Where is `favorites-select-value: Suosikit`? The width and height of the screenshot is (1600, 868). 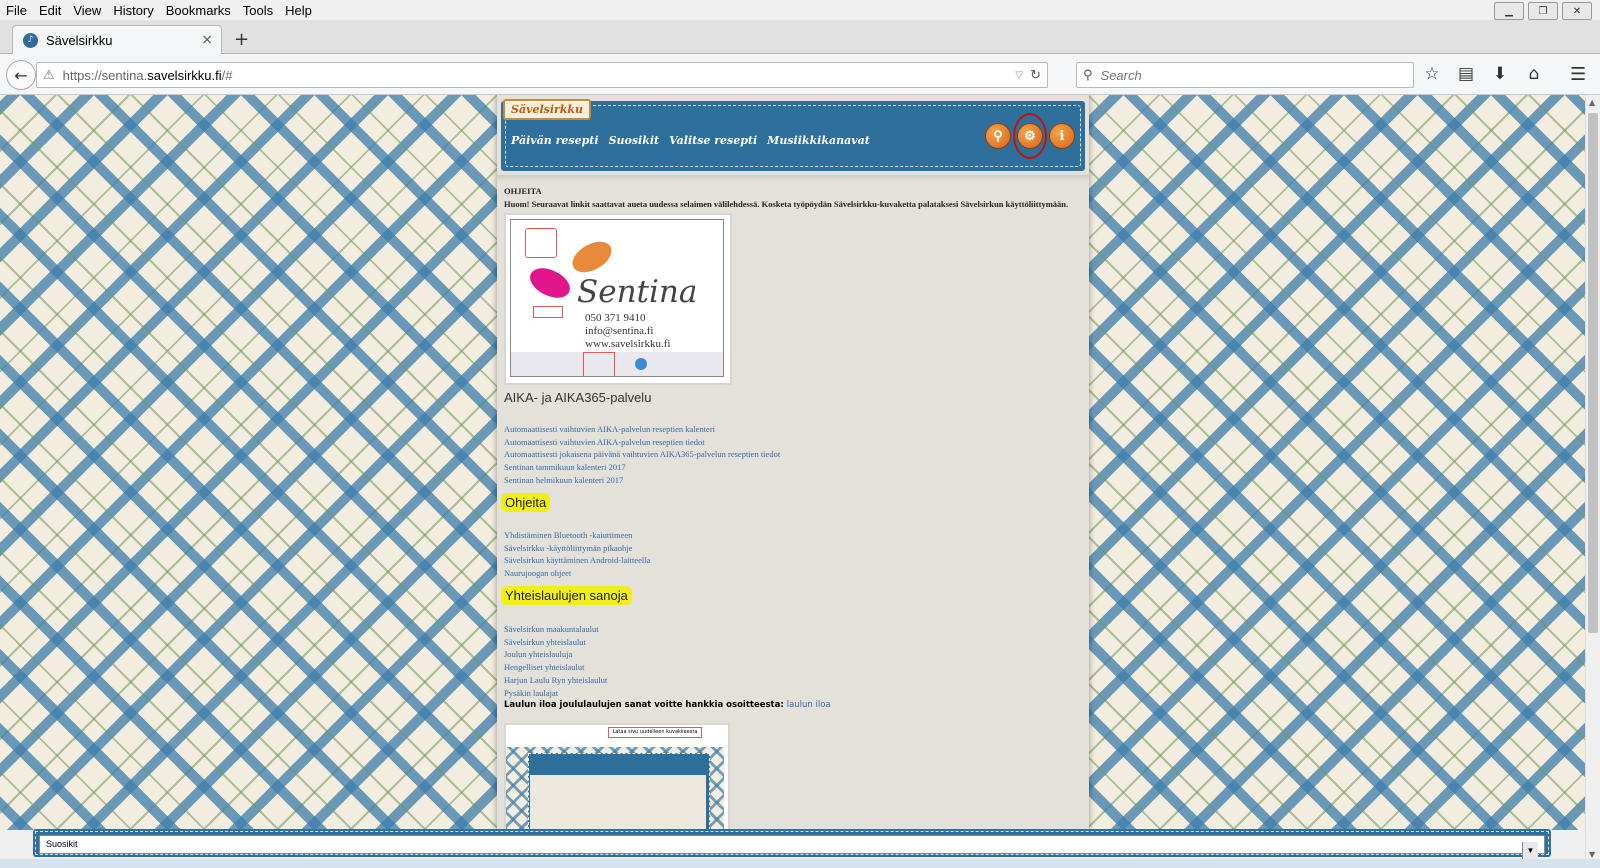
favorites-select-value: Suosikit is located at coordinates (62, 844).